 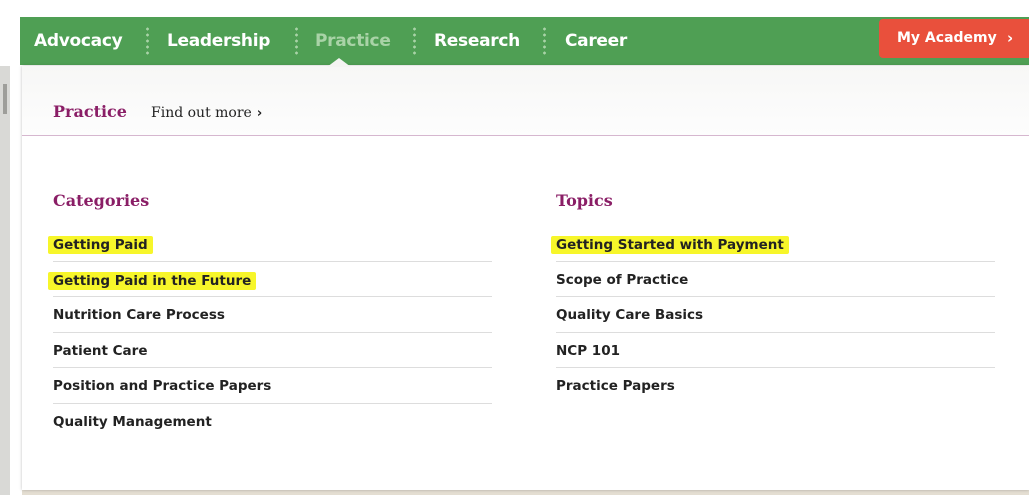 What do you see at coordinates (218, 41) in the screenshot?
I see `nav-item-leadership: Leadership` at bounding box center [218, 41].